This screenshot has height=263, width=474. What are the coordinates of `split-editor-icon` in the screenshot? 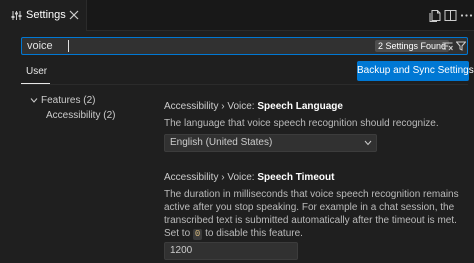 It's located at (450, 15).